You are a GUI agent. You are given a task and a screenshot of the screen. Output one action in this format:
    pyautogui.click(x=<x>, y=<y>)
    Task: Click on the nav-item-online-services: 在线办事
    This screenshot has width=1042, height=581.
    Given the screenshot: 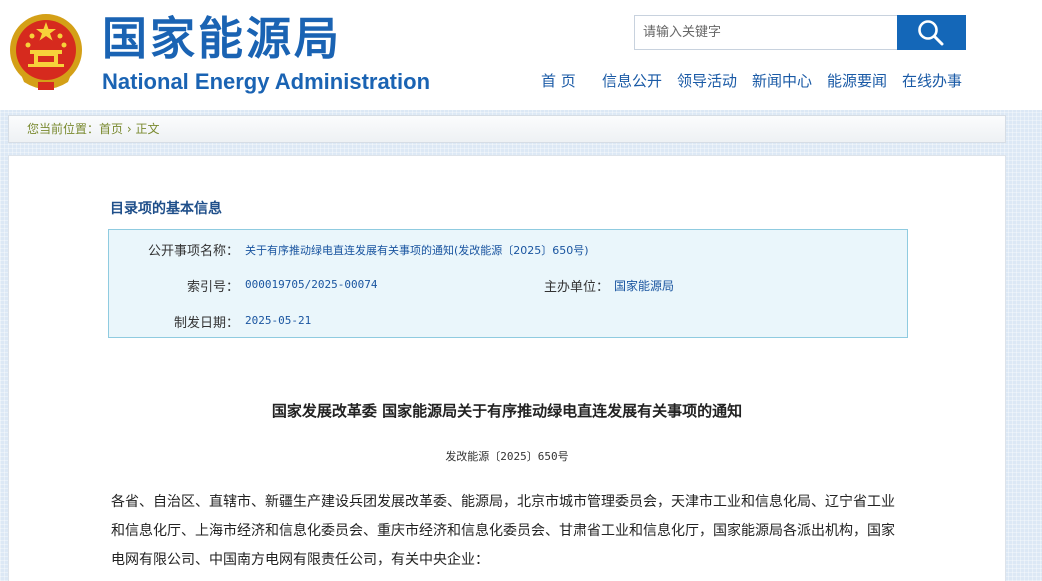 What is the action you would take?
    pyautogui.click(x=932, y=81)
    